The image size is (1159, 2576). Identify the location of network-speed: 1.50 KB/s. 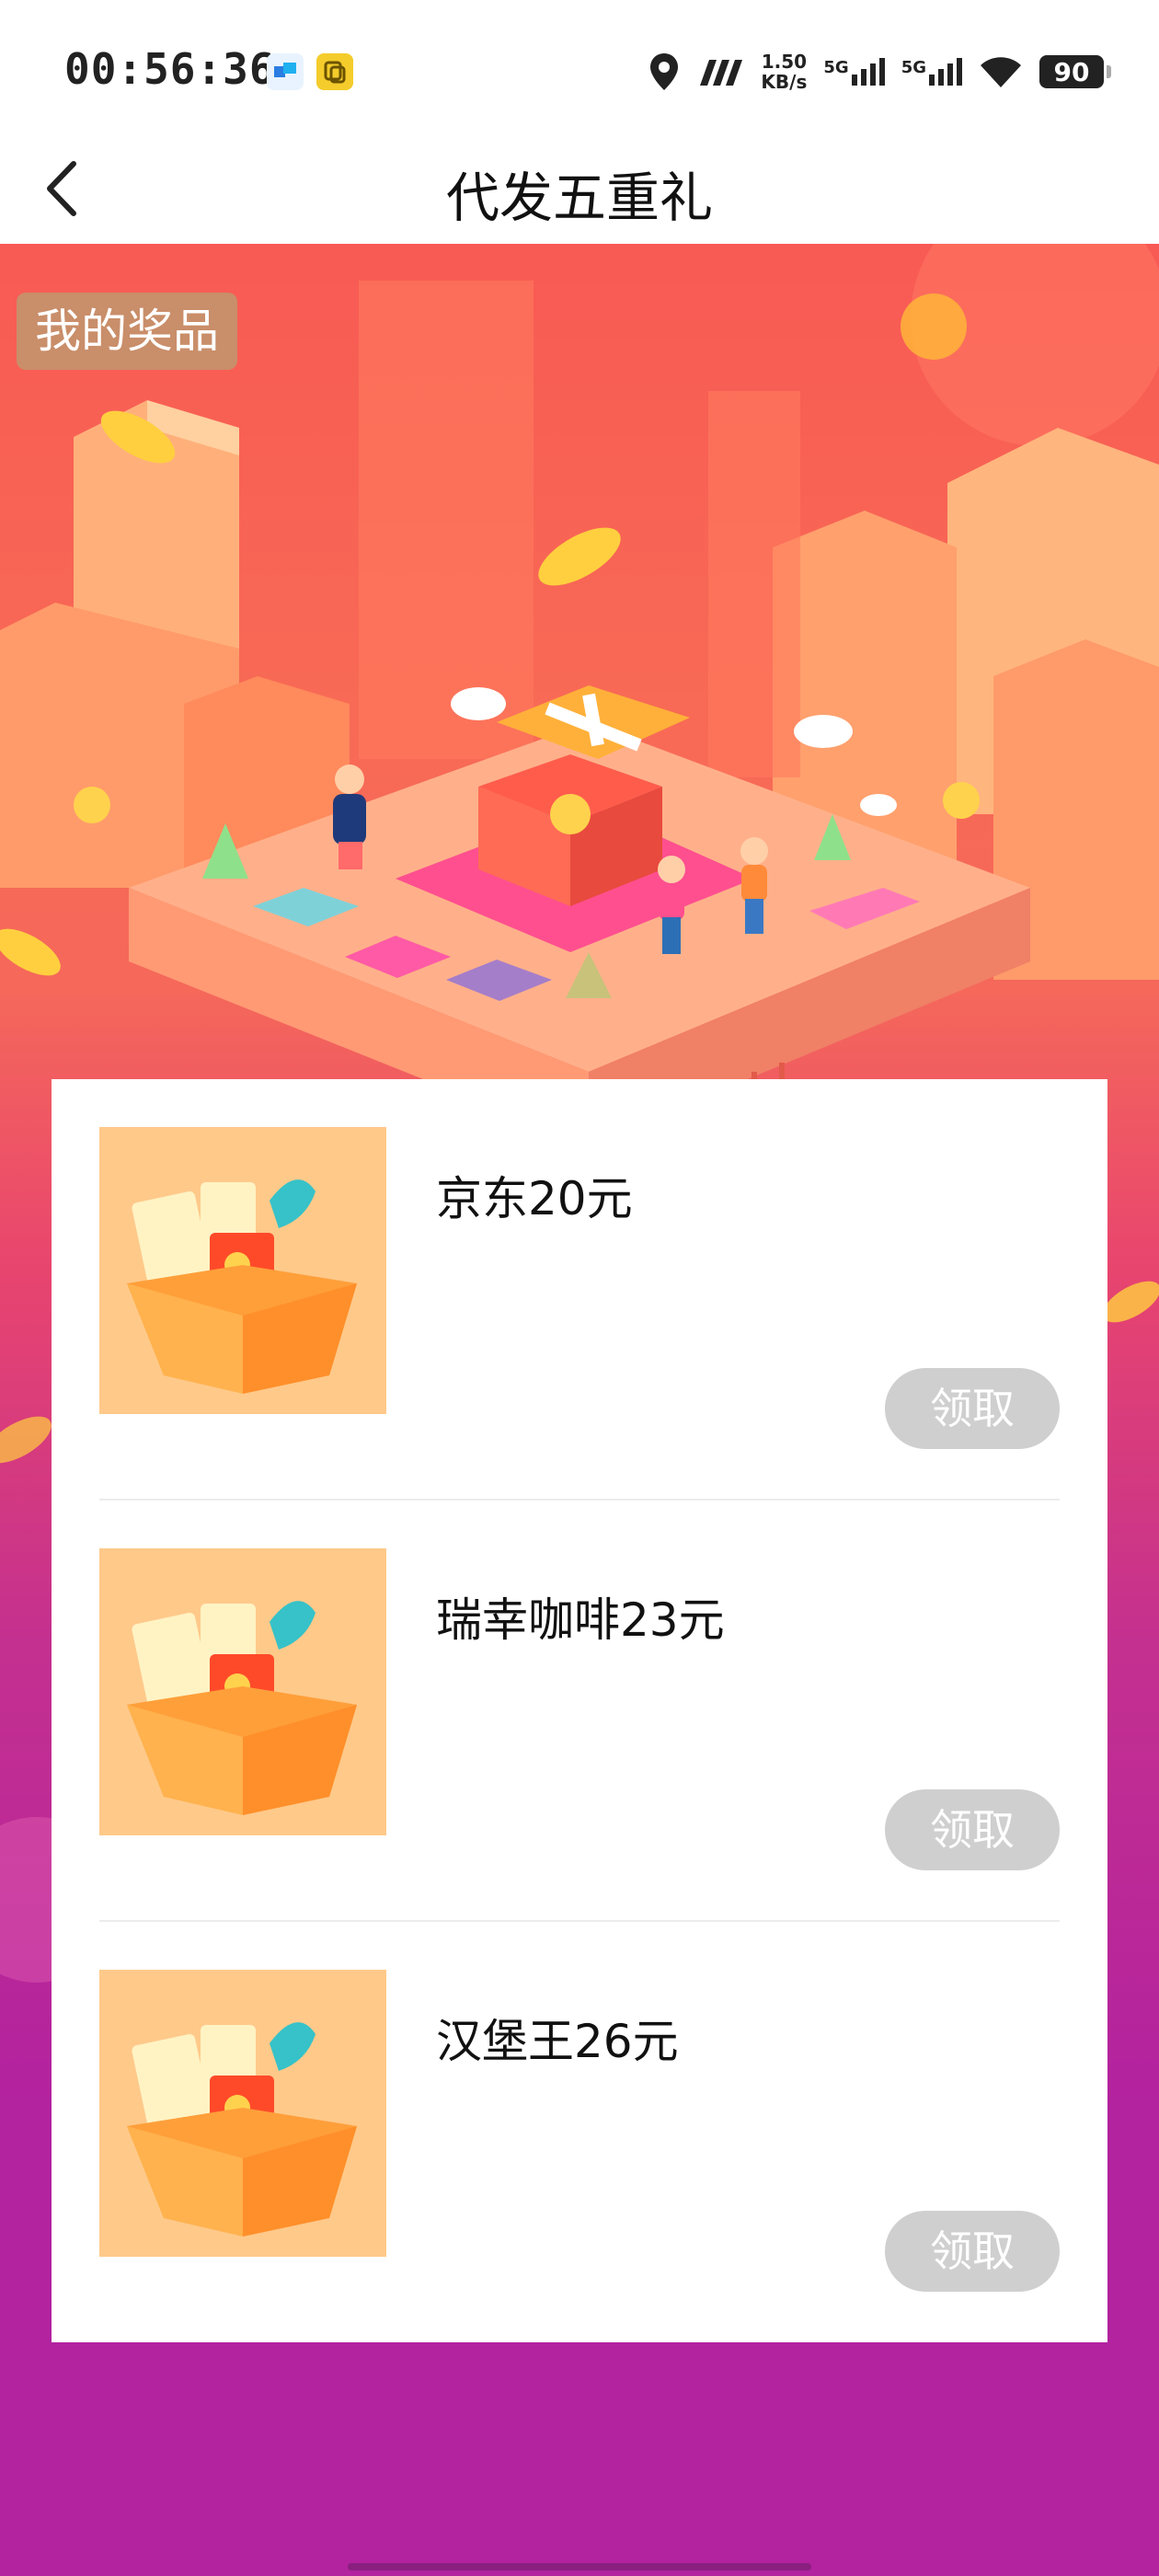
(784, 72).